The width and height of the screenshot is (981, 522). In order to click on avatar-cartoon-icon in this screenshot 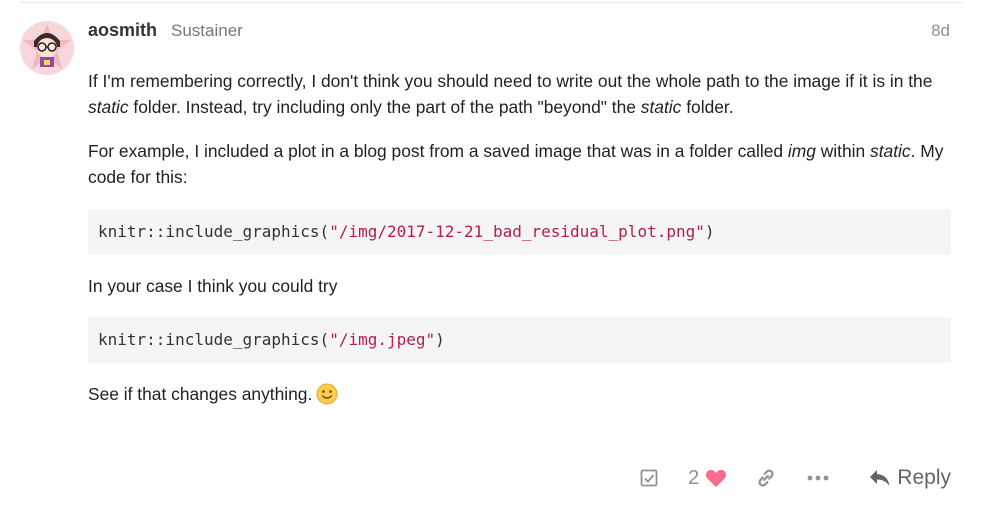, I will do `click(47, 46)`.